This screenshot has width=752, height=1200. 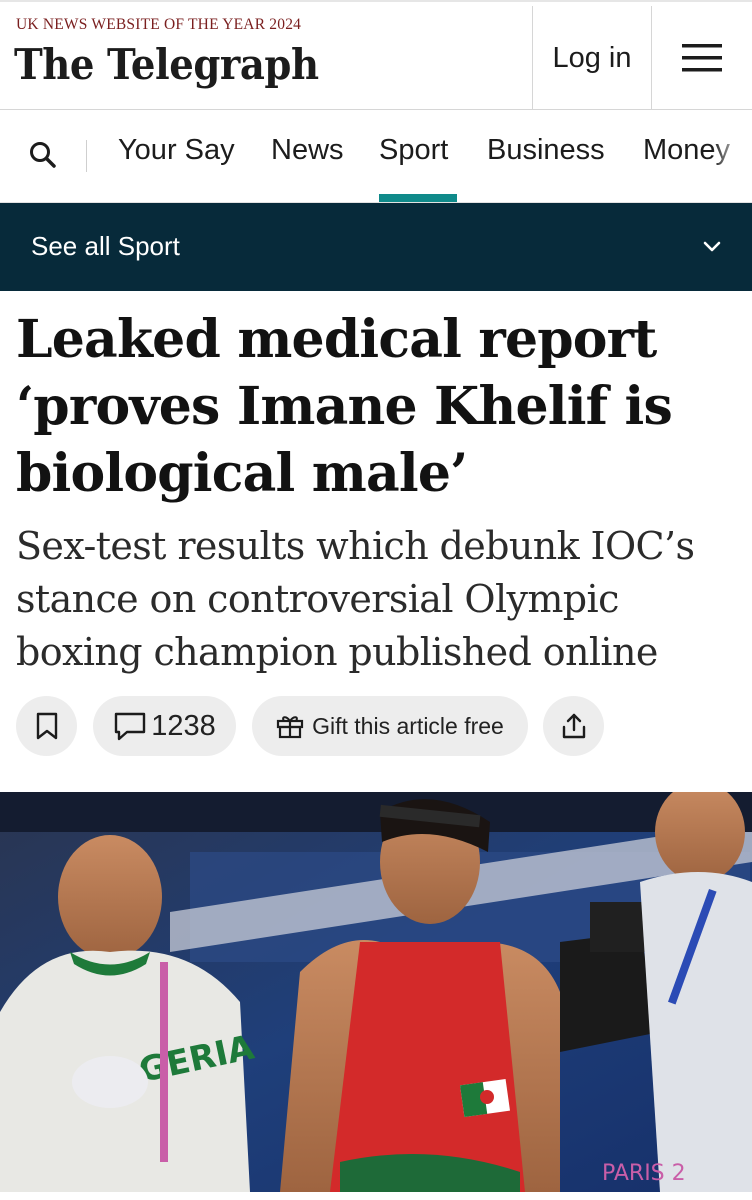 I want to click on login-button: Log in, so click(x=592, y=58).